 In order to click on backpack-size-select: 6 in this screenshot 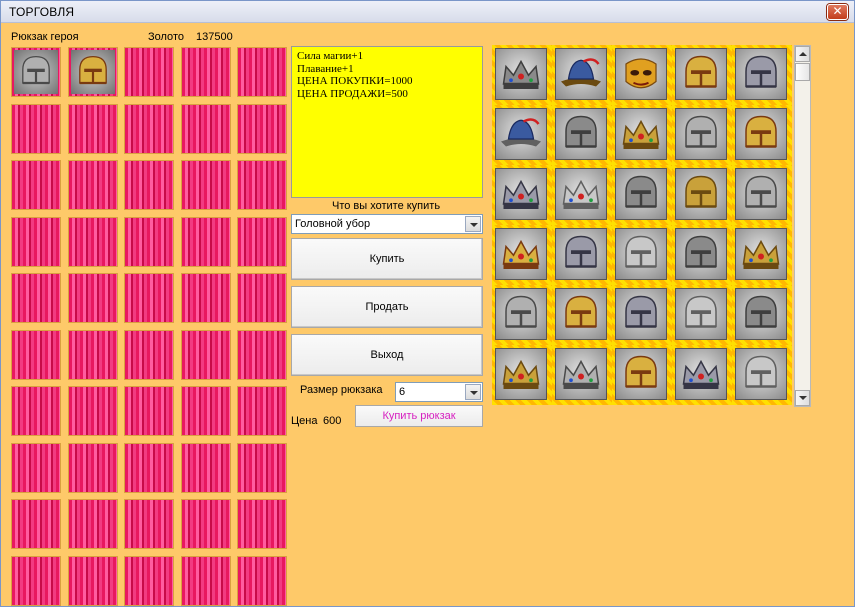, I will do `click(439, 392)`.